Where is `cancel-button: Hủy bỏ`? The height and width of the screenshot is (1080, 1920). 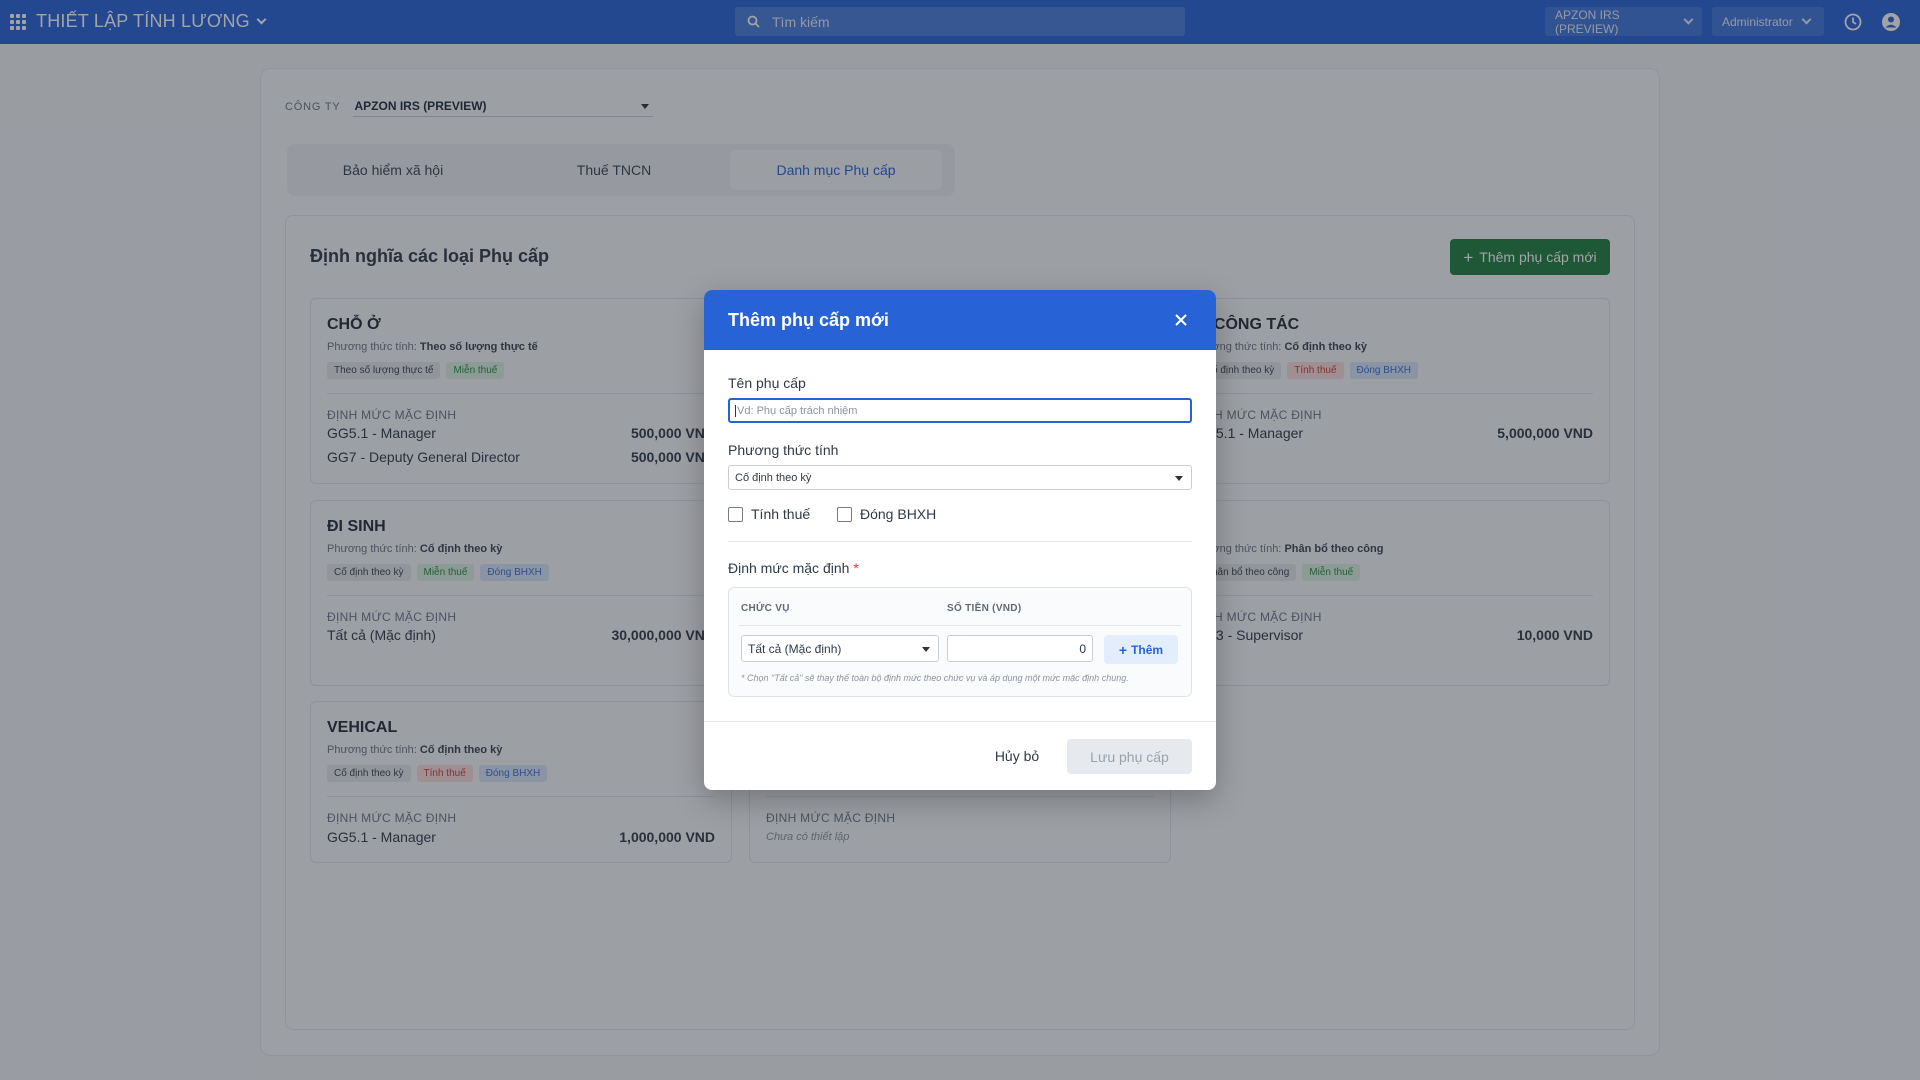 cancel-button: Hủy bỏ is located at coordinates (1017, 756).